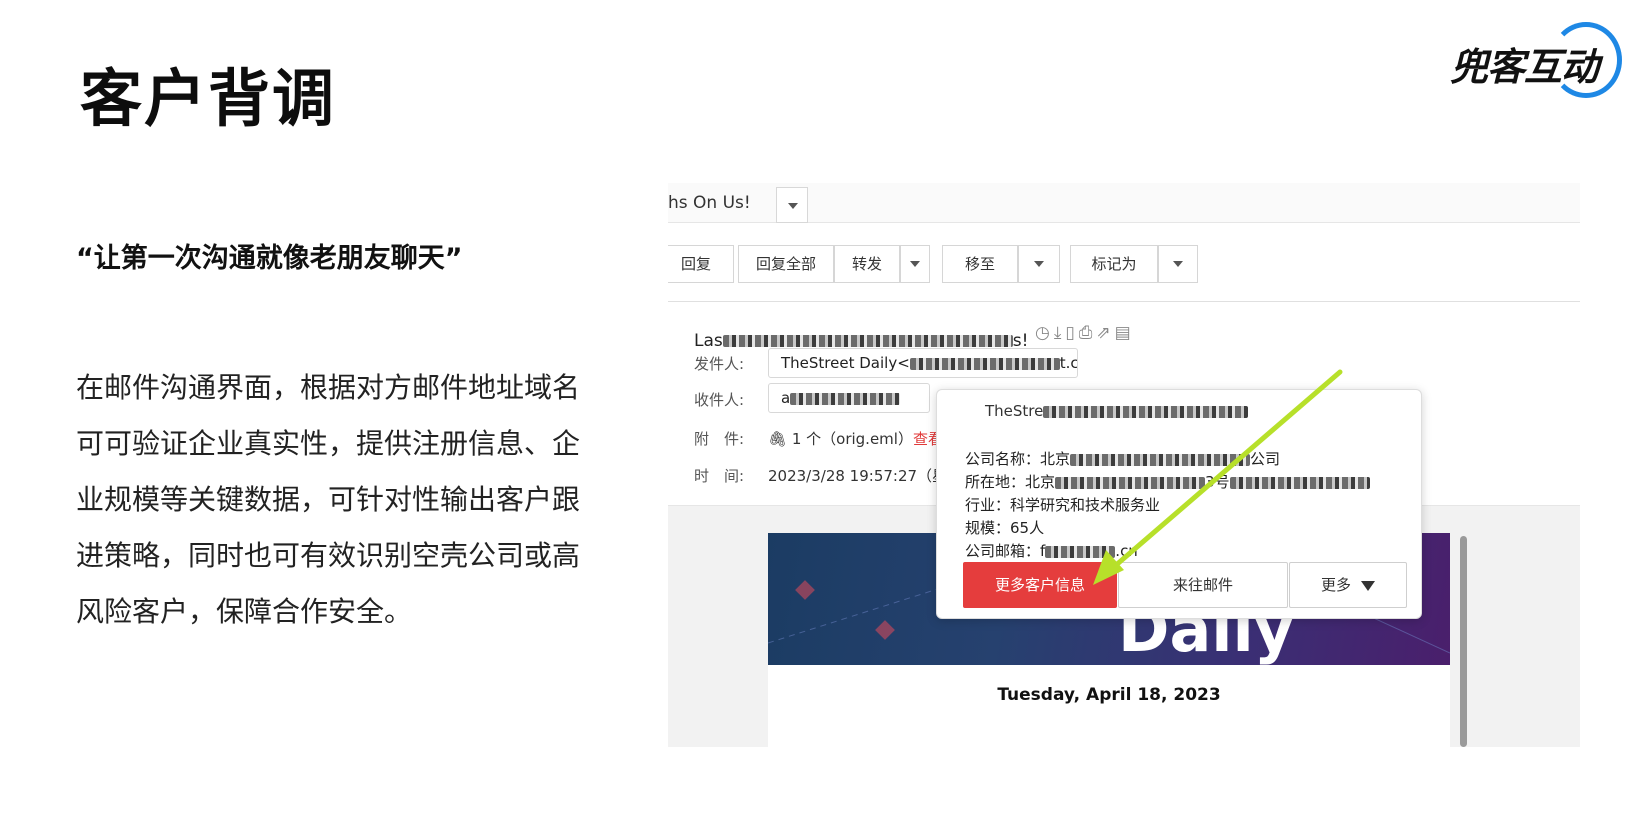 The height and width of the screenshot is (839, 1632). What do you see at coordinates (1010, 482) in the screenshot?
I see `location-label: 所在地：北京` at bounding box center [1010, 482].